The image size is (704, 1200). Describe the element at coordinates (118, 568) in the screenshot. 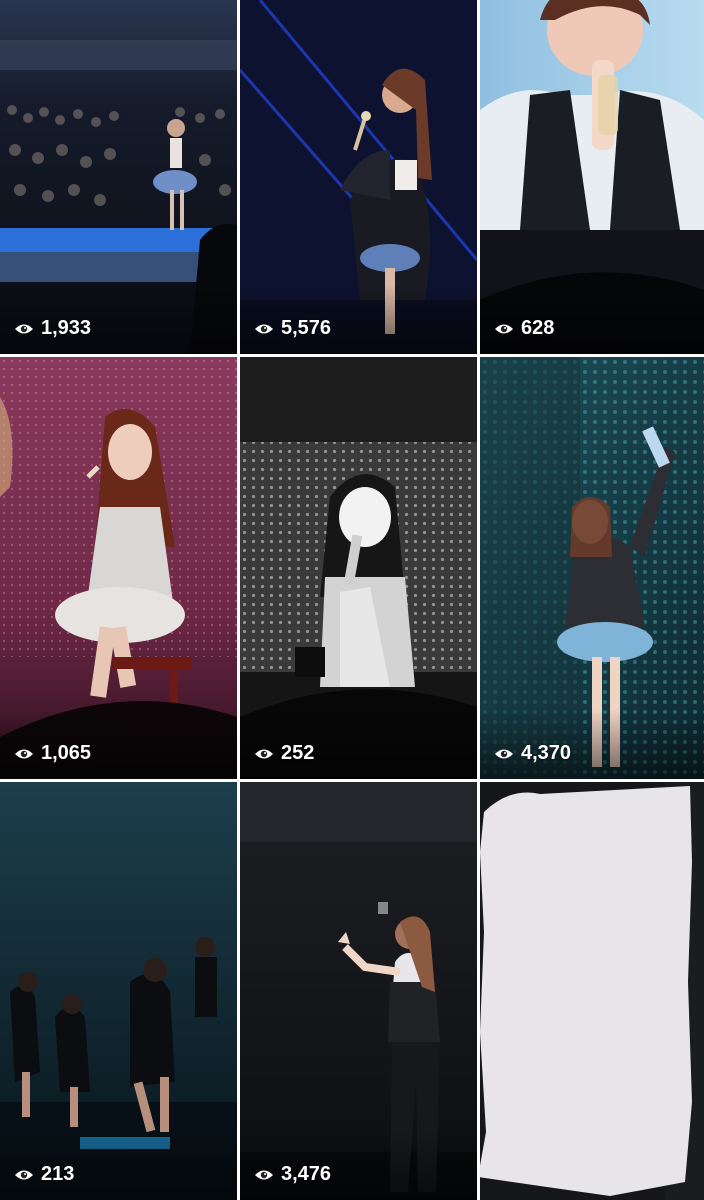

I see `post-tile-4: 1,065` at that location.